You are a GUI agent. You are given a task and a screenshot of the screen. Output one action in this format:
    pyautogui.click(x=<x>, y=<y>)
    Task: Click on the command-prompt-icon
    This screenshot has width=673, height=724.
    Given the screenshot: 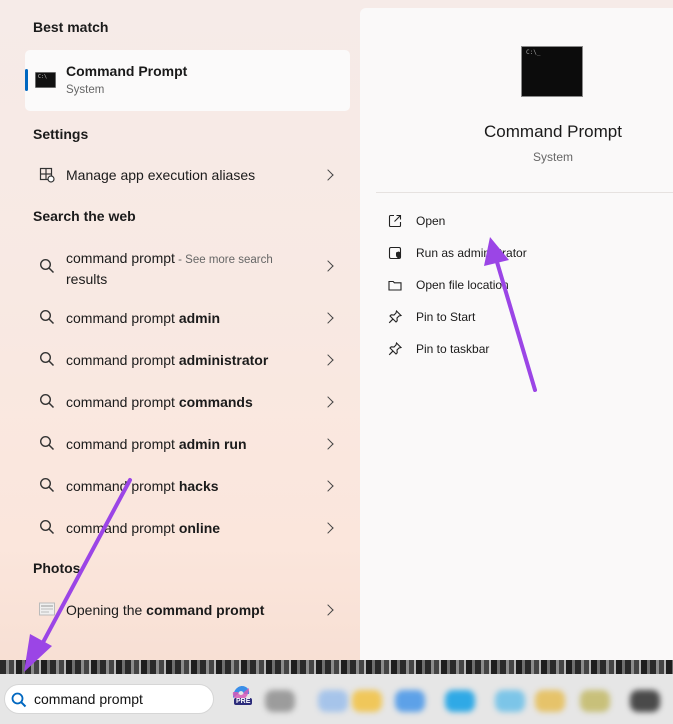 What is the action you would take?
    pyautogui.click(x=45, y=80)
    